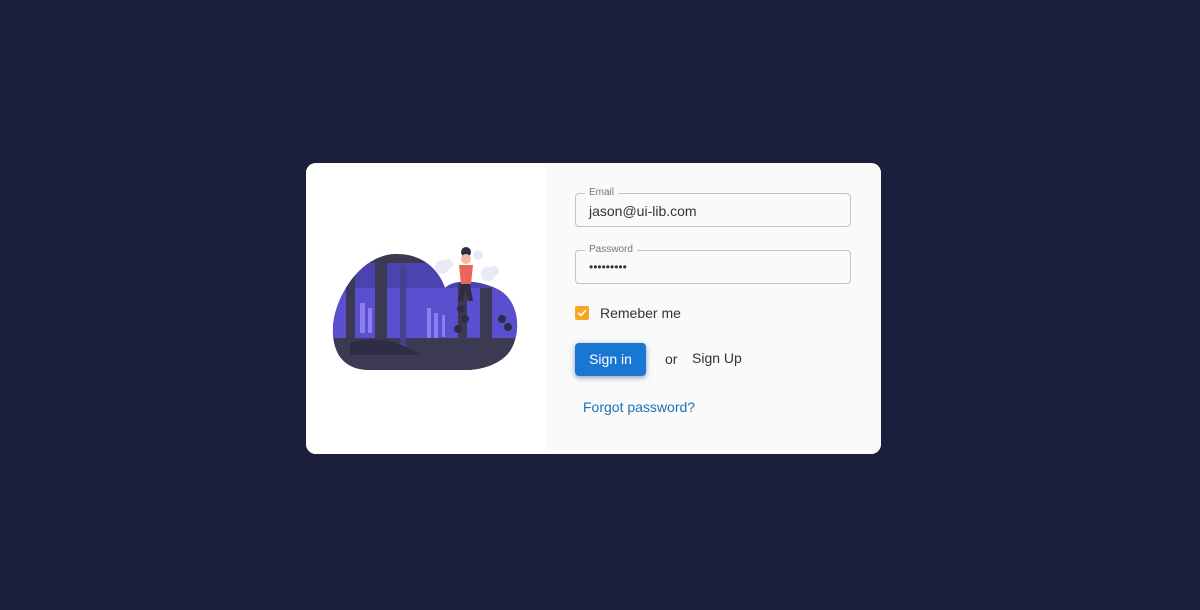  I want to click on remember-me-label: Remeber me, so click(640, 313).